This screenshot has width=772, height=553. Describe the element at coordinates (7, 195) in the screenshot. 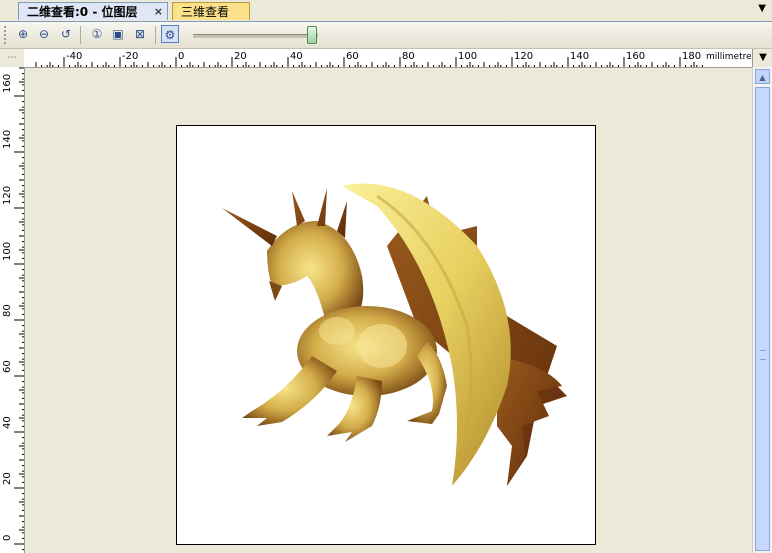

I see `ruler-v-label: 120` at that location.